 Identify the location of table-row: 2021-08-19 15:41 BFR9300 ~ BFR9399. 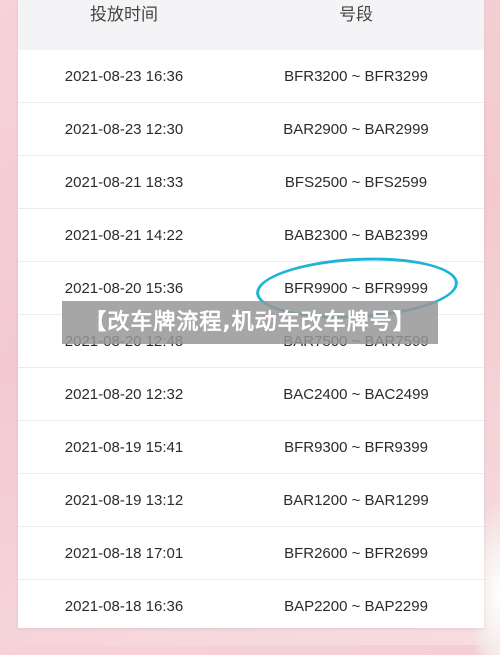
(251, 447).